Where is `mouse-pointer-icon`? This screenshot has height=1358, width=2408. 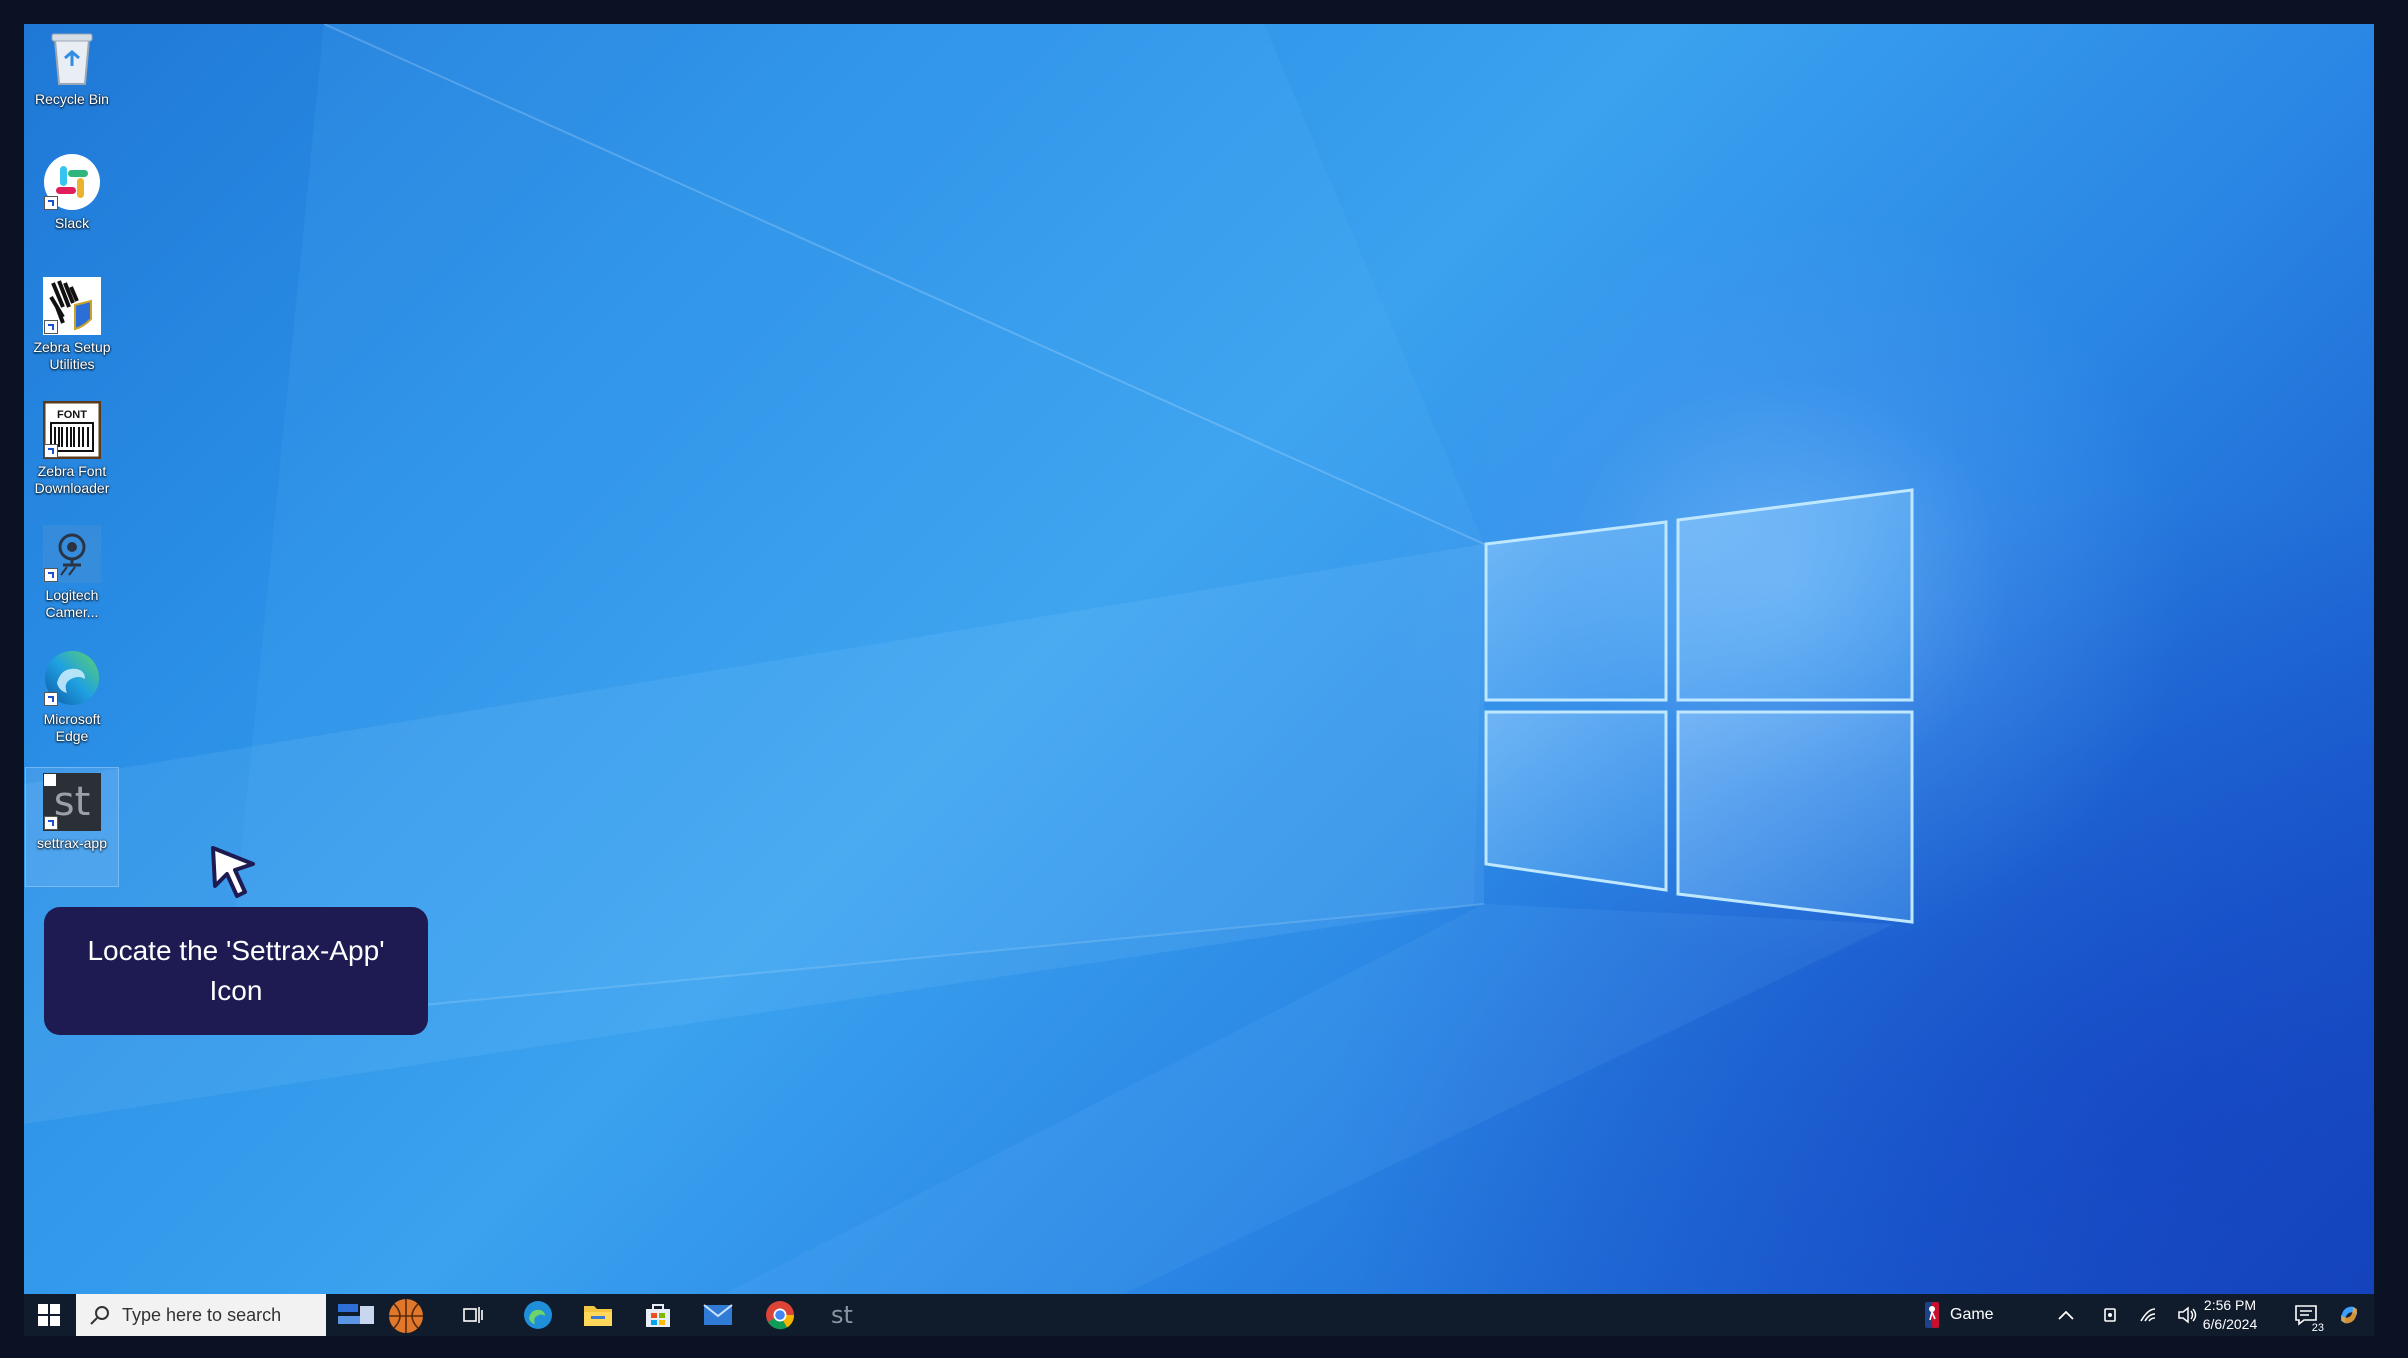
mouse-pointer-icon is located at coordinates (233, 872).